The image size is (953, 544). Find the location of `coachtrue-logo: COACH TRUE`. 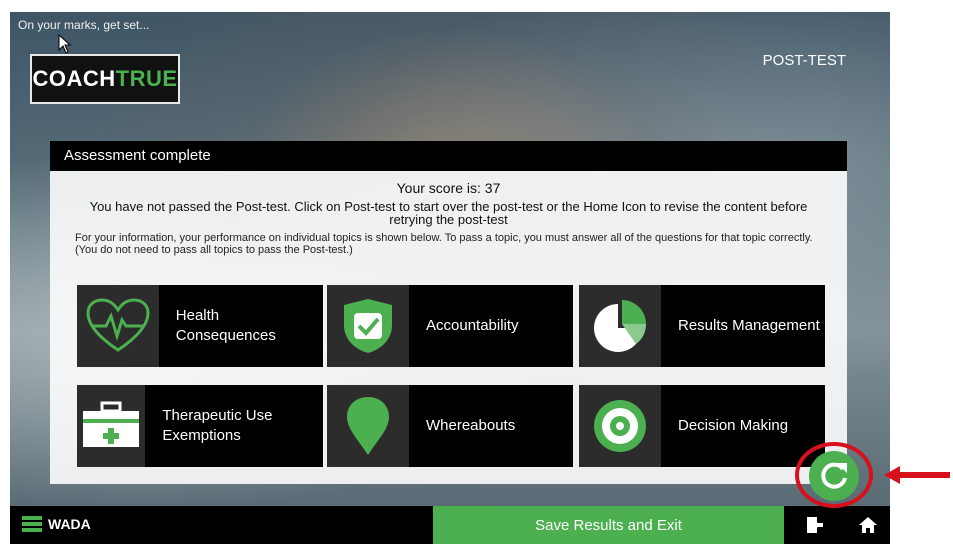

coachtrue-logo: COACH TRUE is located at coordinates (105, 79).